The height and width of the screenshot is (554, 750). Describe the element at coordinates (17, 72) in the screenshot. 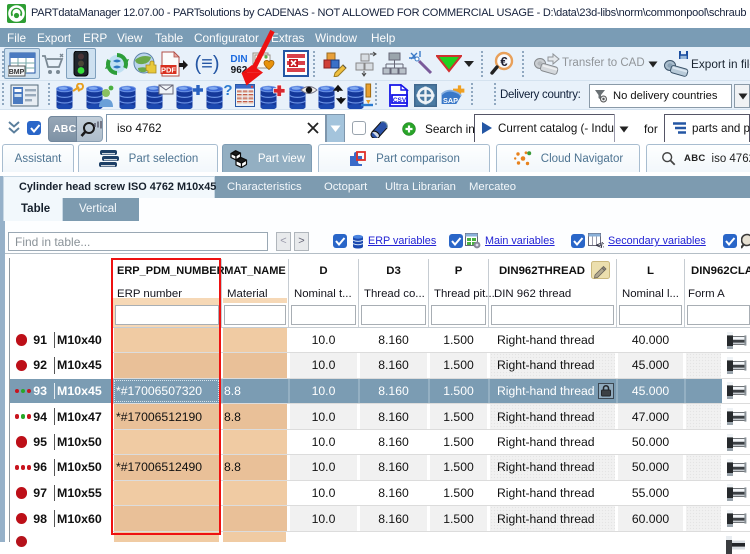

I see `svg-text: BMP` at that location.